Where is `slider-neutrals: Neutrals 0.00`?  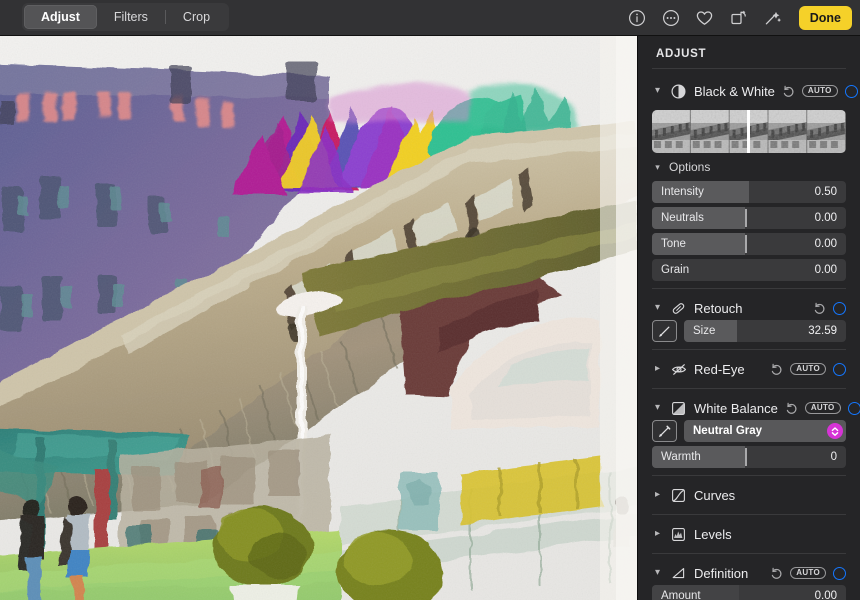
slider-neutrals: Neutrals 0.00 is located at coordinates (749, 218).